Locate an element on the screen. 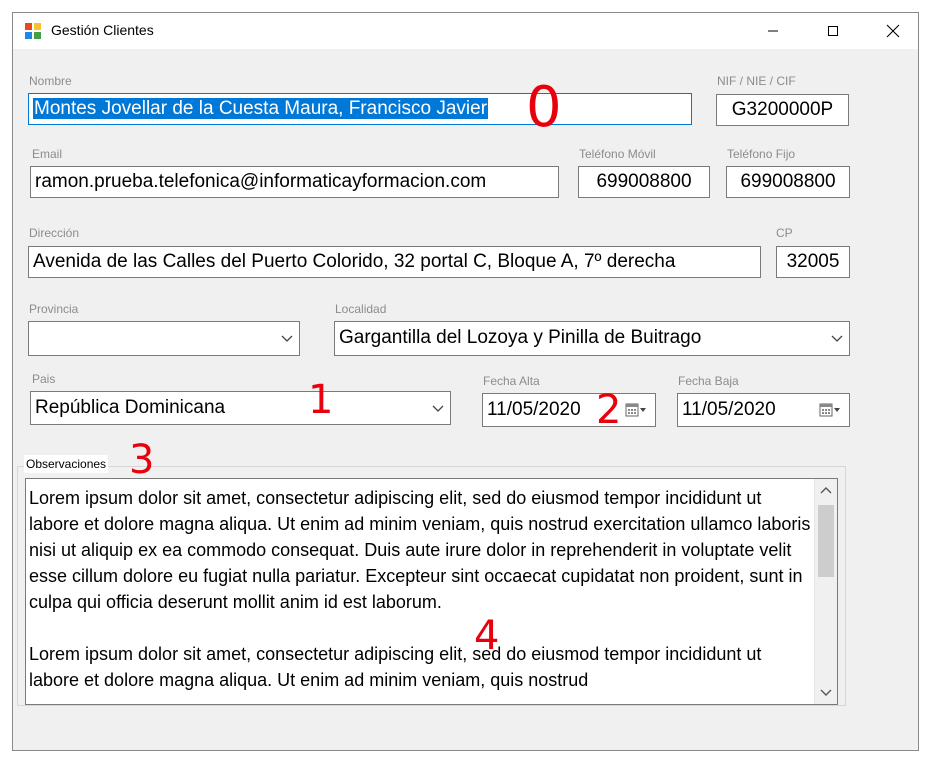 Image resolution: width=933 pixels, height=765 pixels. maximize-icon is located at coordinates (833, 31).